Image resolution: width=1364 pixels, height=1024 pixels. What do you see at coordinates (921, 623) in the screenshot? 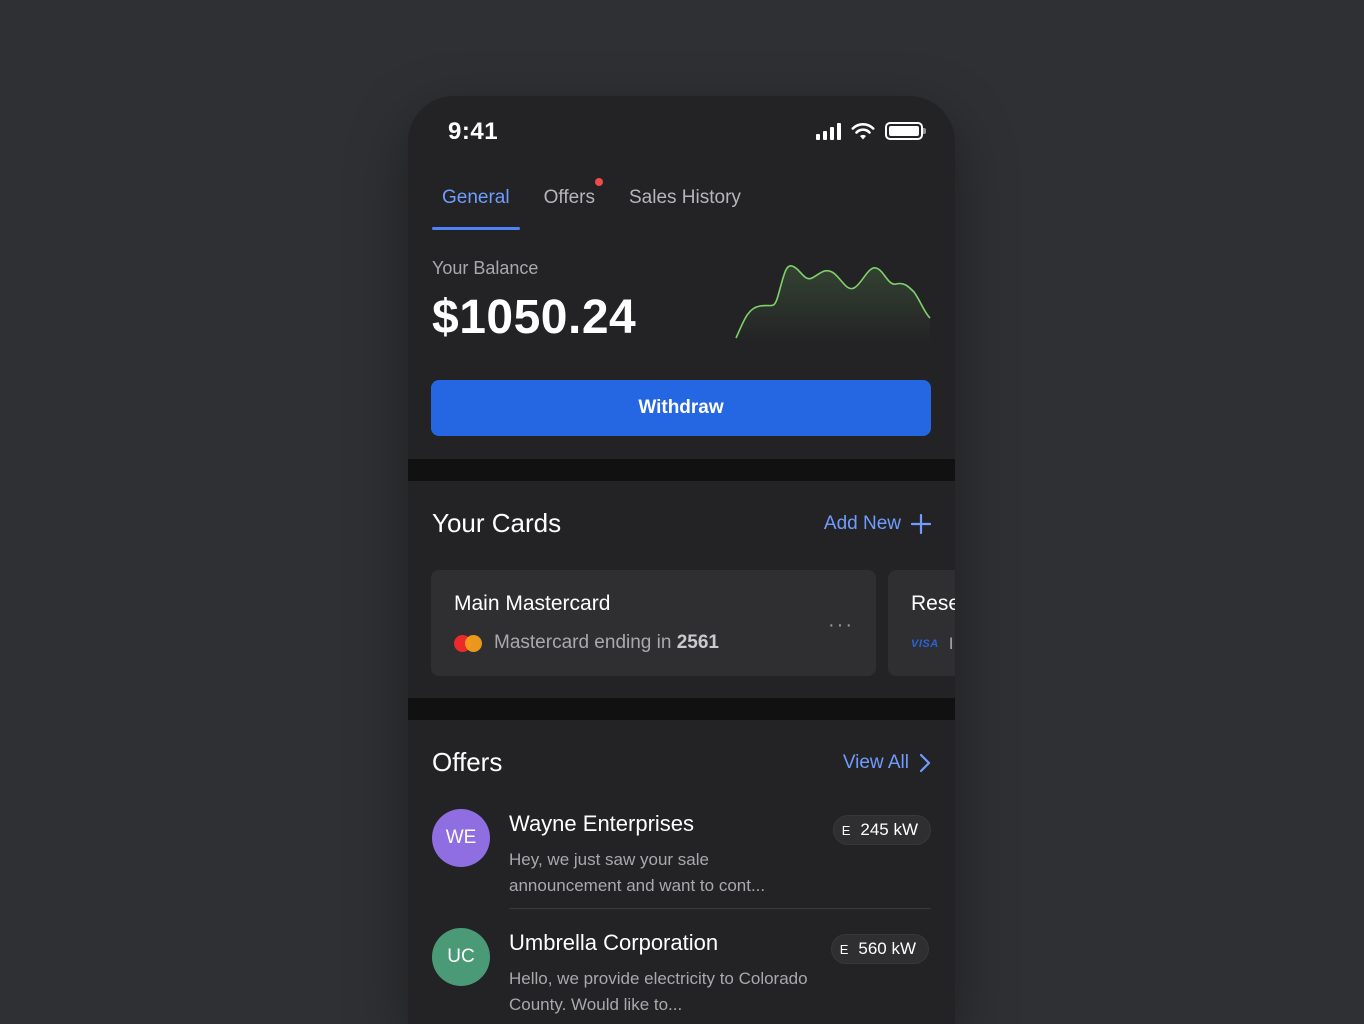
I see `card-reserve: Rese VISA I` at bounding box center [921, 623].